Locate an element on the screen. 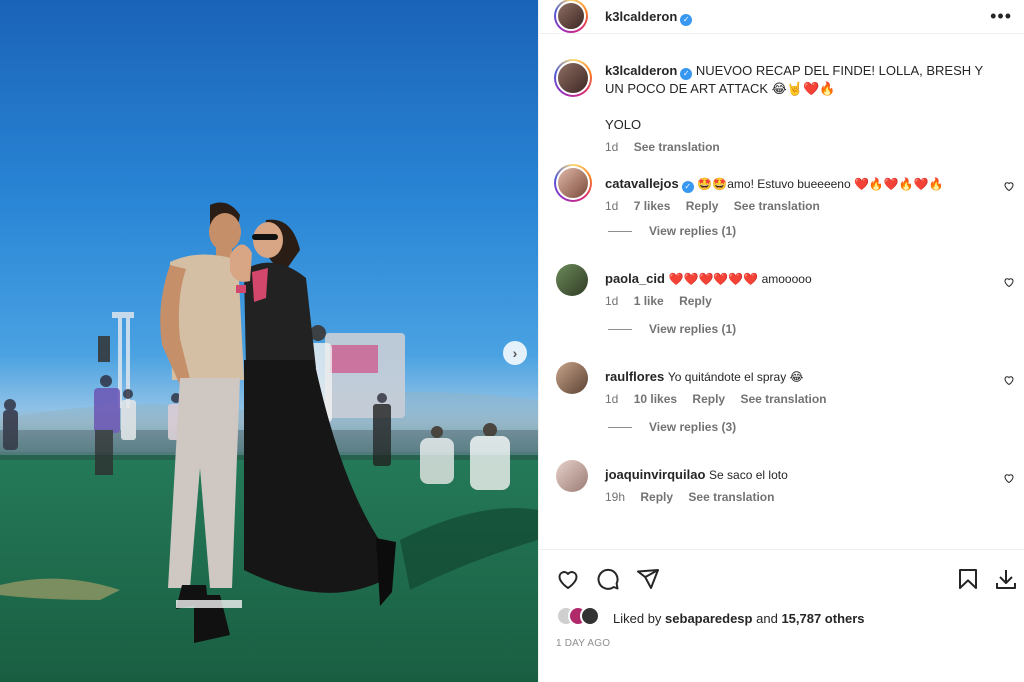 The width and height of the screenshot is (1024, 682). liked-by-avatars is located at coordinates (581, 617).